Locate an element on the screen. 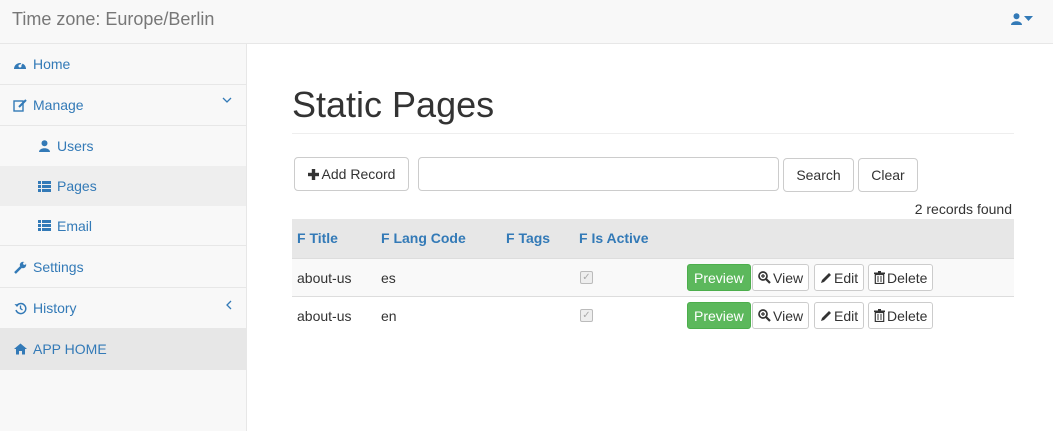  search-button: Search is located at coordinates (818, 175).